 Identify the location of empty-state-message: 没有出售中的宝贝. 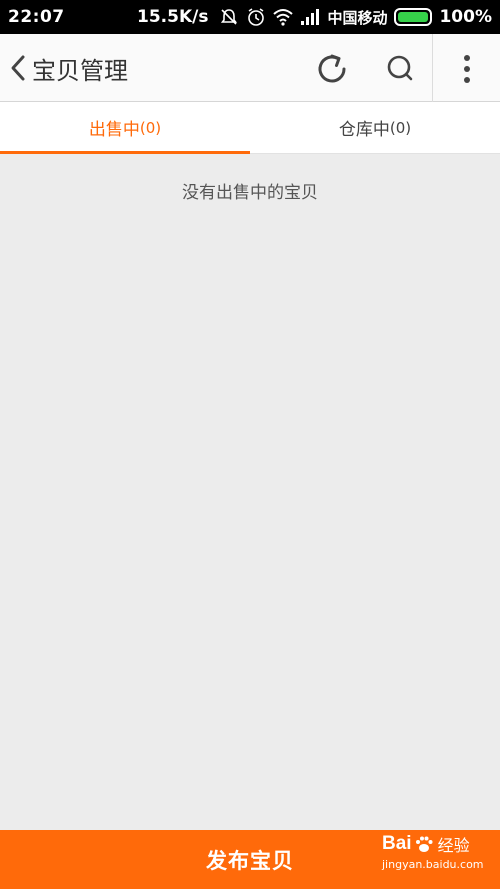
(250, 193).